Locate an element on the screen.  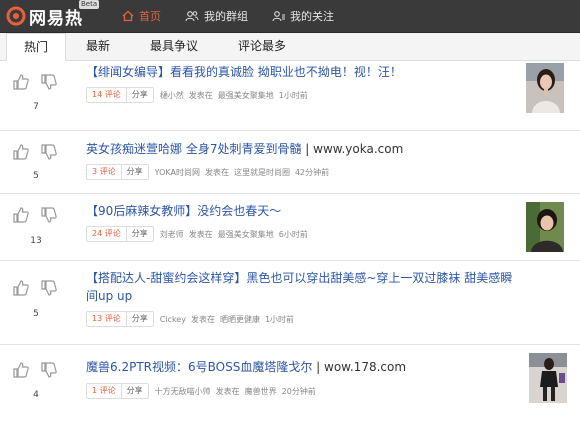
action-buttons: 24 评论 分享 is located at coordinates (120, 234).